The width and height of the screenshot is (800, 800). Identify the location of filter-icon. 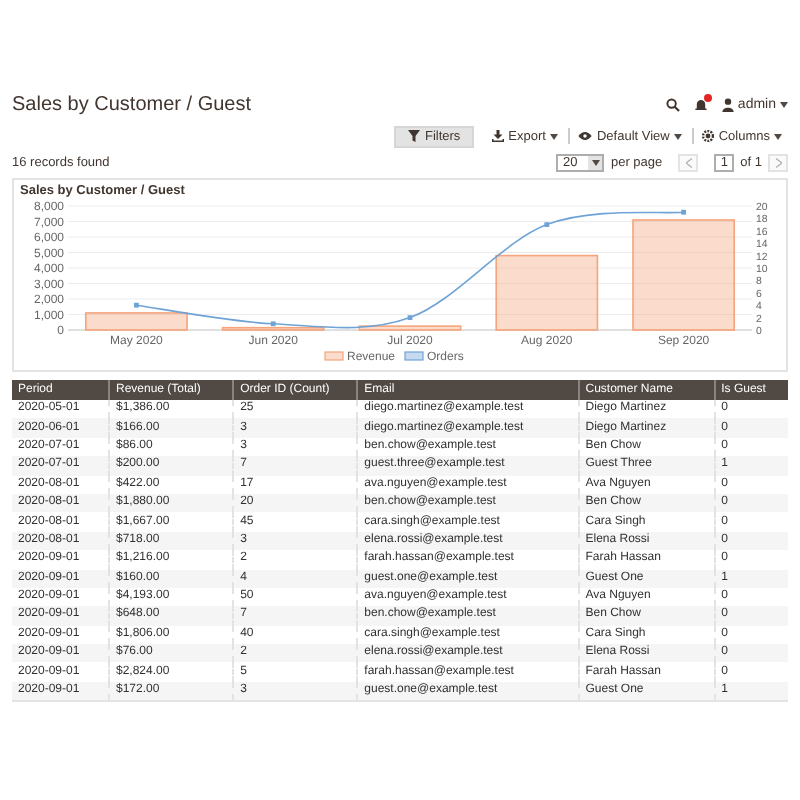
(414, 136).